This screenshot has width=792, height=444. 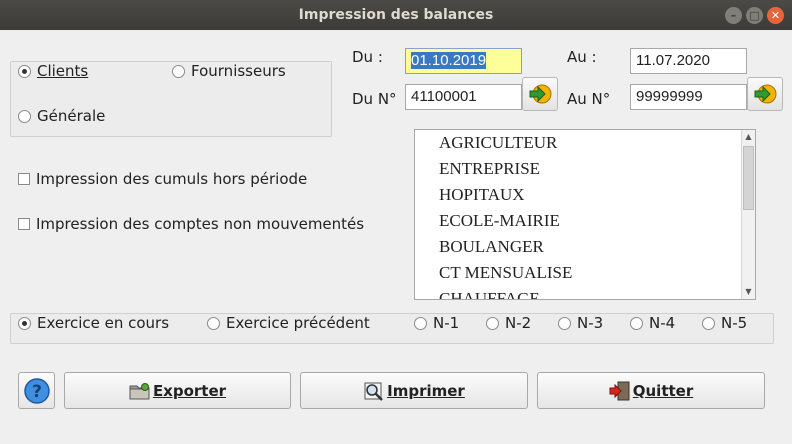 I want to click on quitter-button: Quitter, so click(x=651, y=390).